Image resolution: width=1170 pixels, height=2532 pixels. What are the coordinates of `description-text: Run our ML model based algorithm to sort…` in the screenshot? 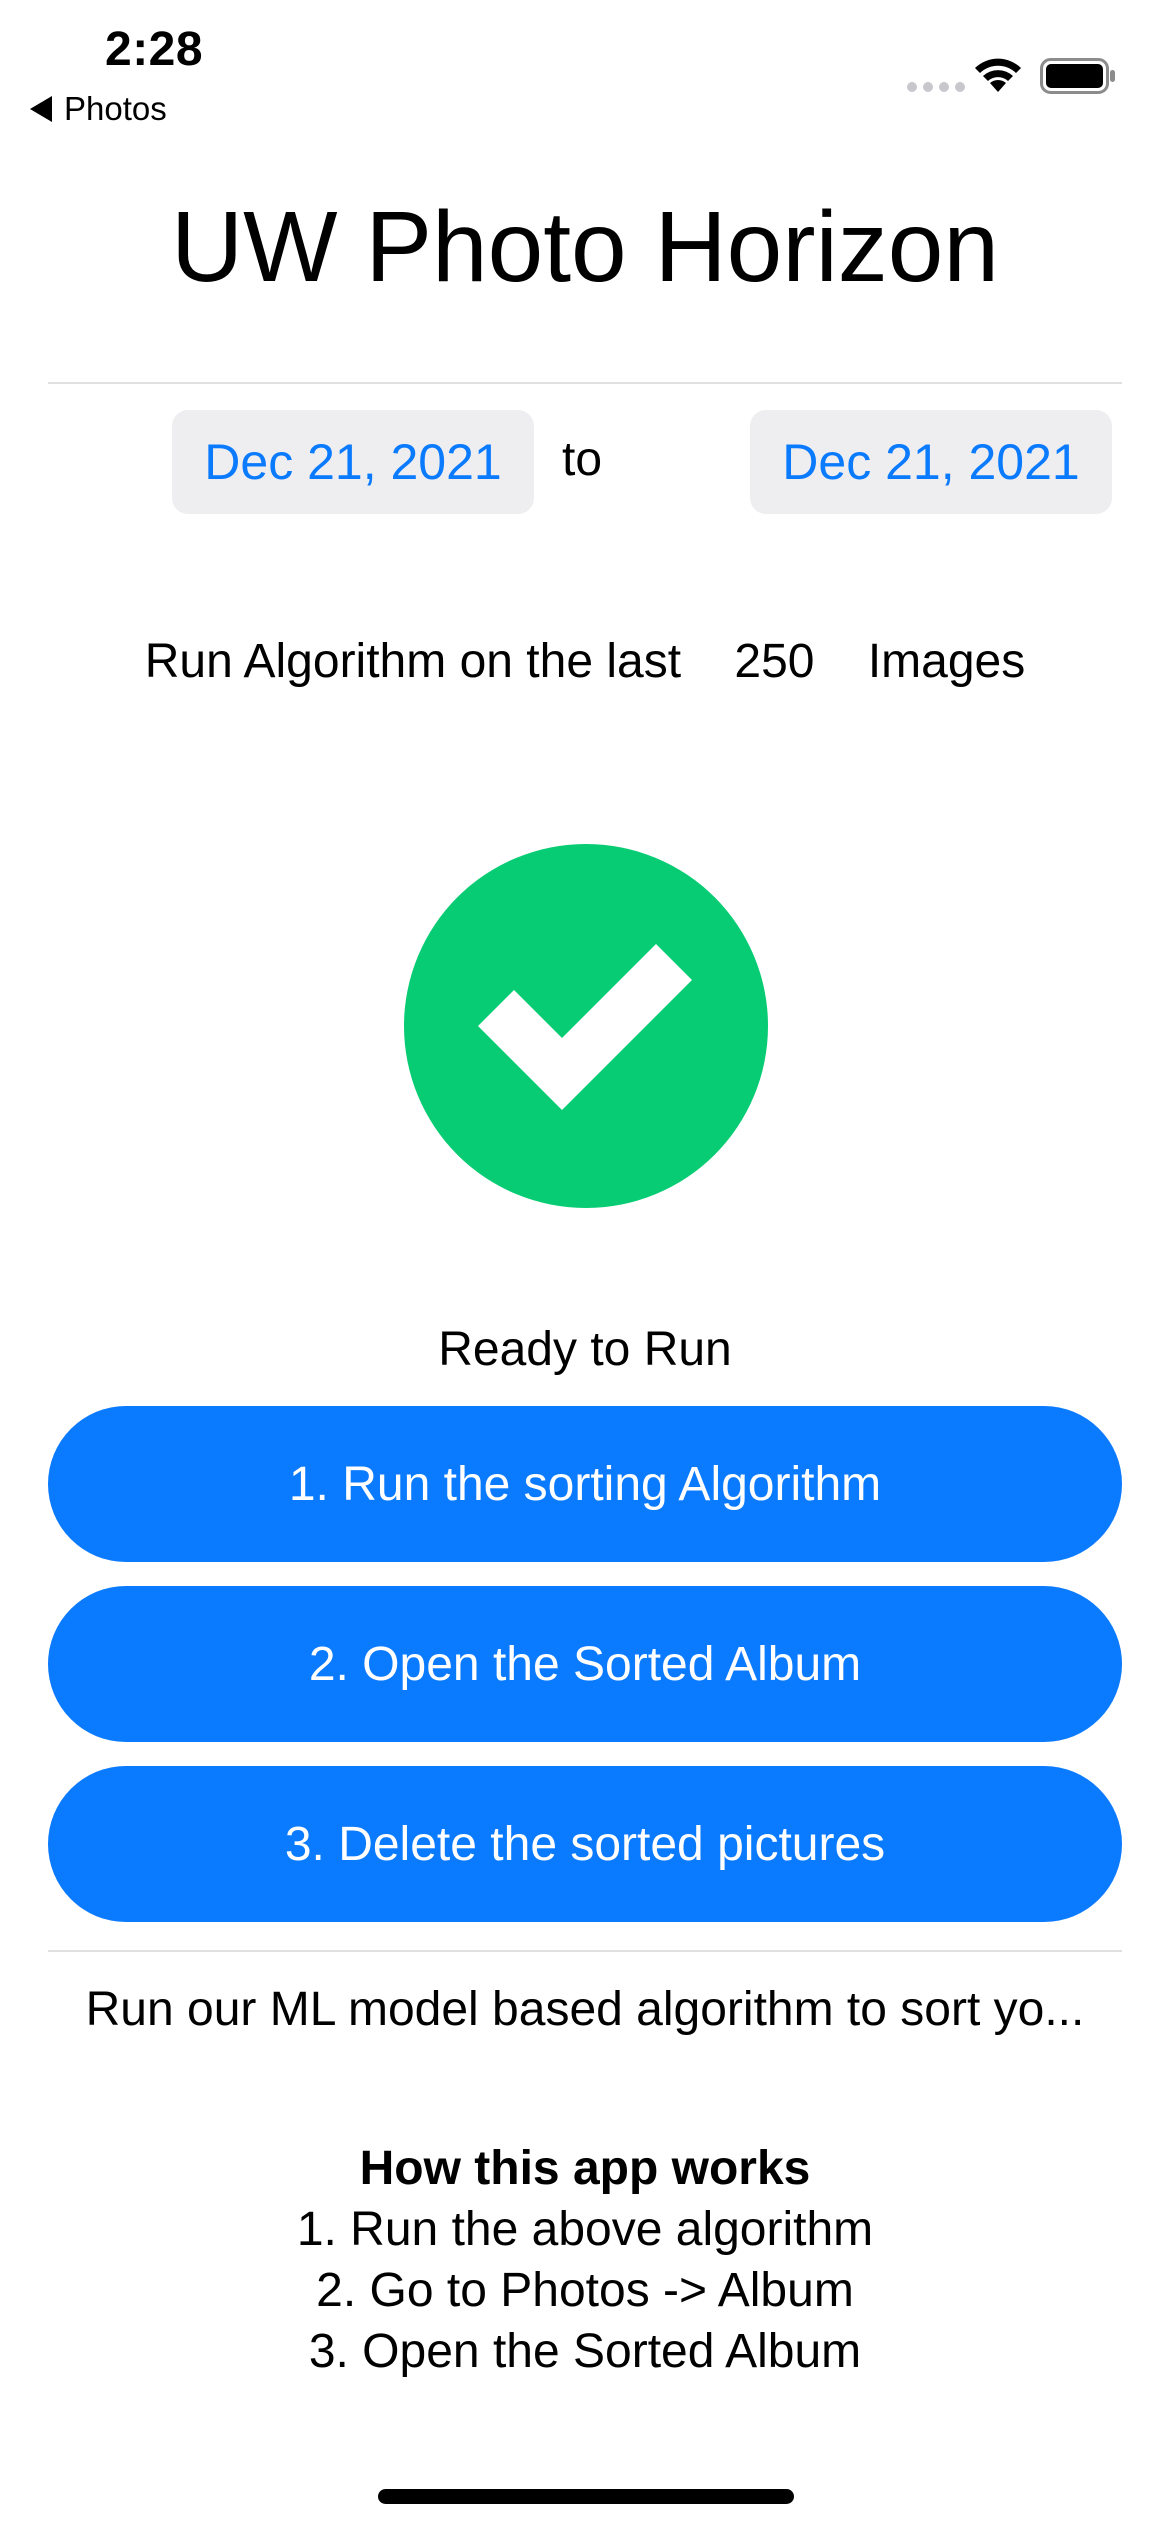 It's located at (585, 2009).